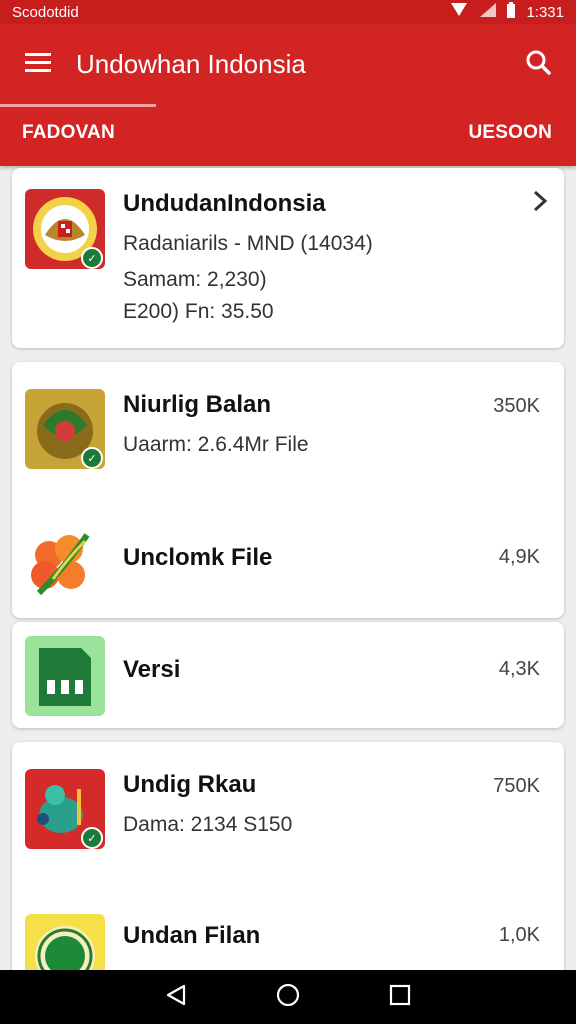 The image size is (576, 1024). Describe the element at coordinates (288, 675) in the screenshot. I see `list-item: Versi 4,3K` at that location.